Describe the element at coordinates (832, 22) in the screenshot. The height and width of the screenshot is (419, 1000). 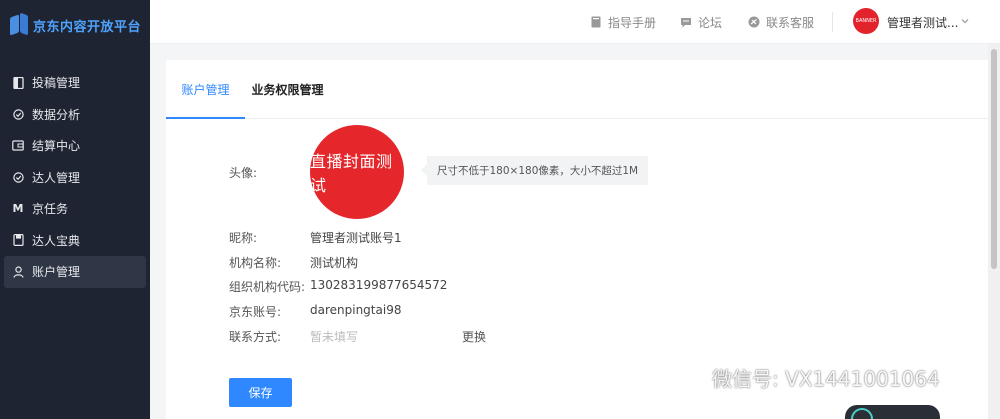
I see `header-divider` at that location.